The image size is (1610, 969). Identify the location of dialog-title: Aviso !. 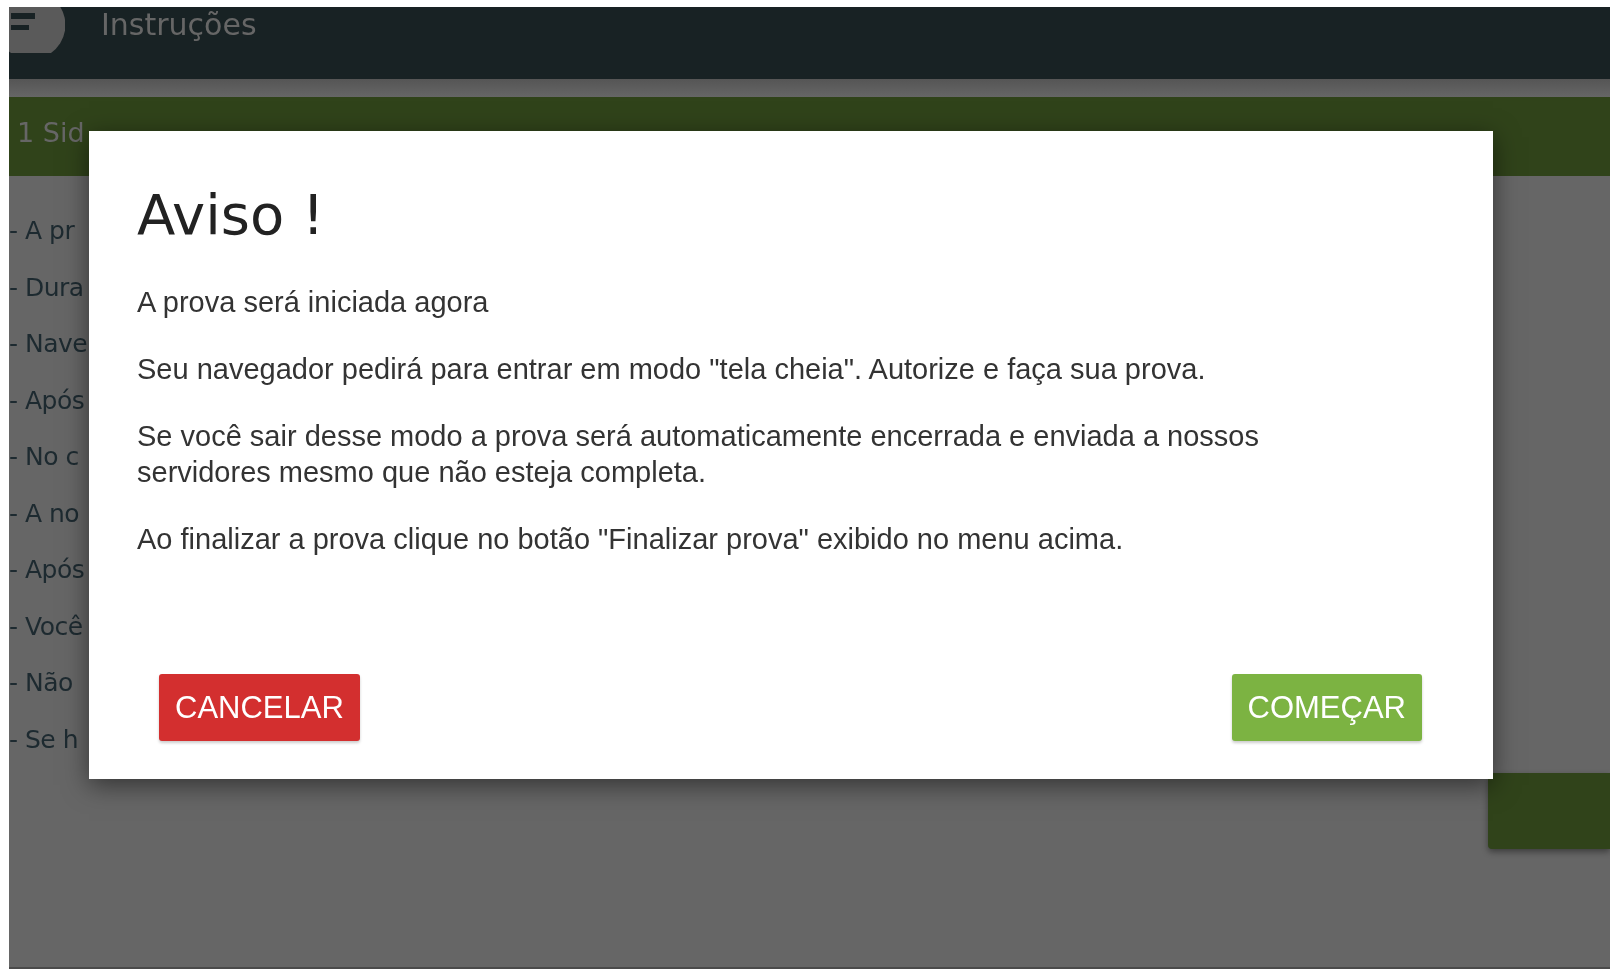
(231, 215).